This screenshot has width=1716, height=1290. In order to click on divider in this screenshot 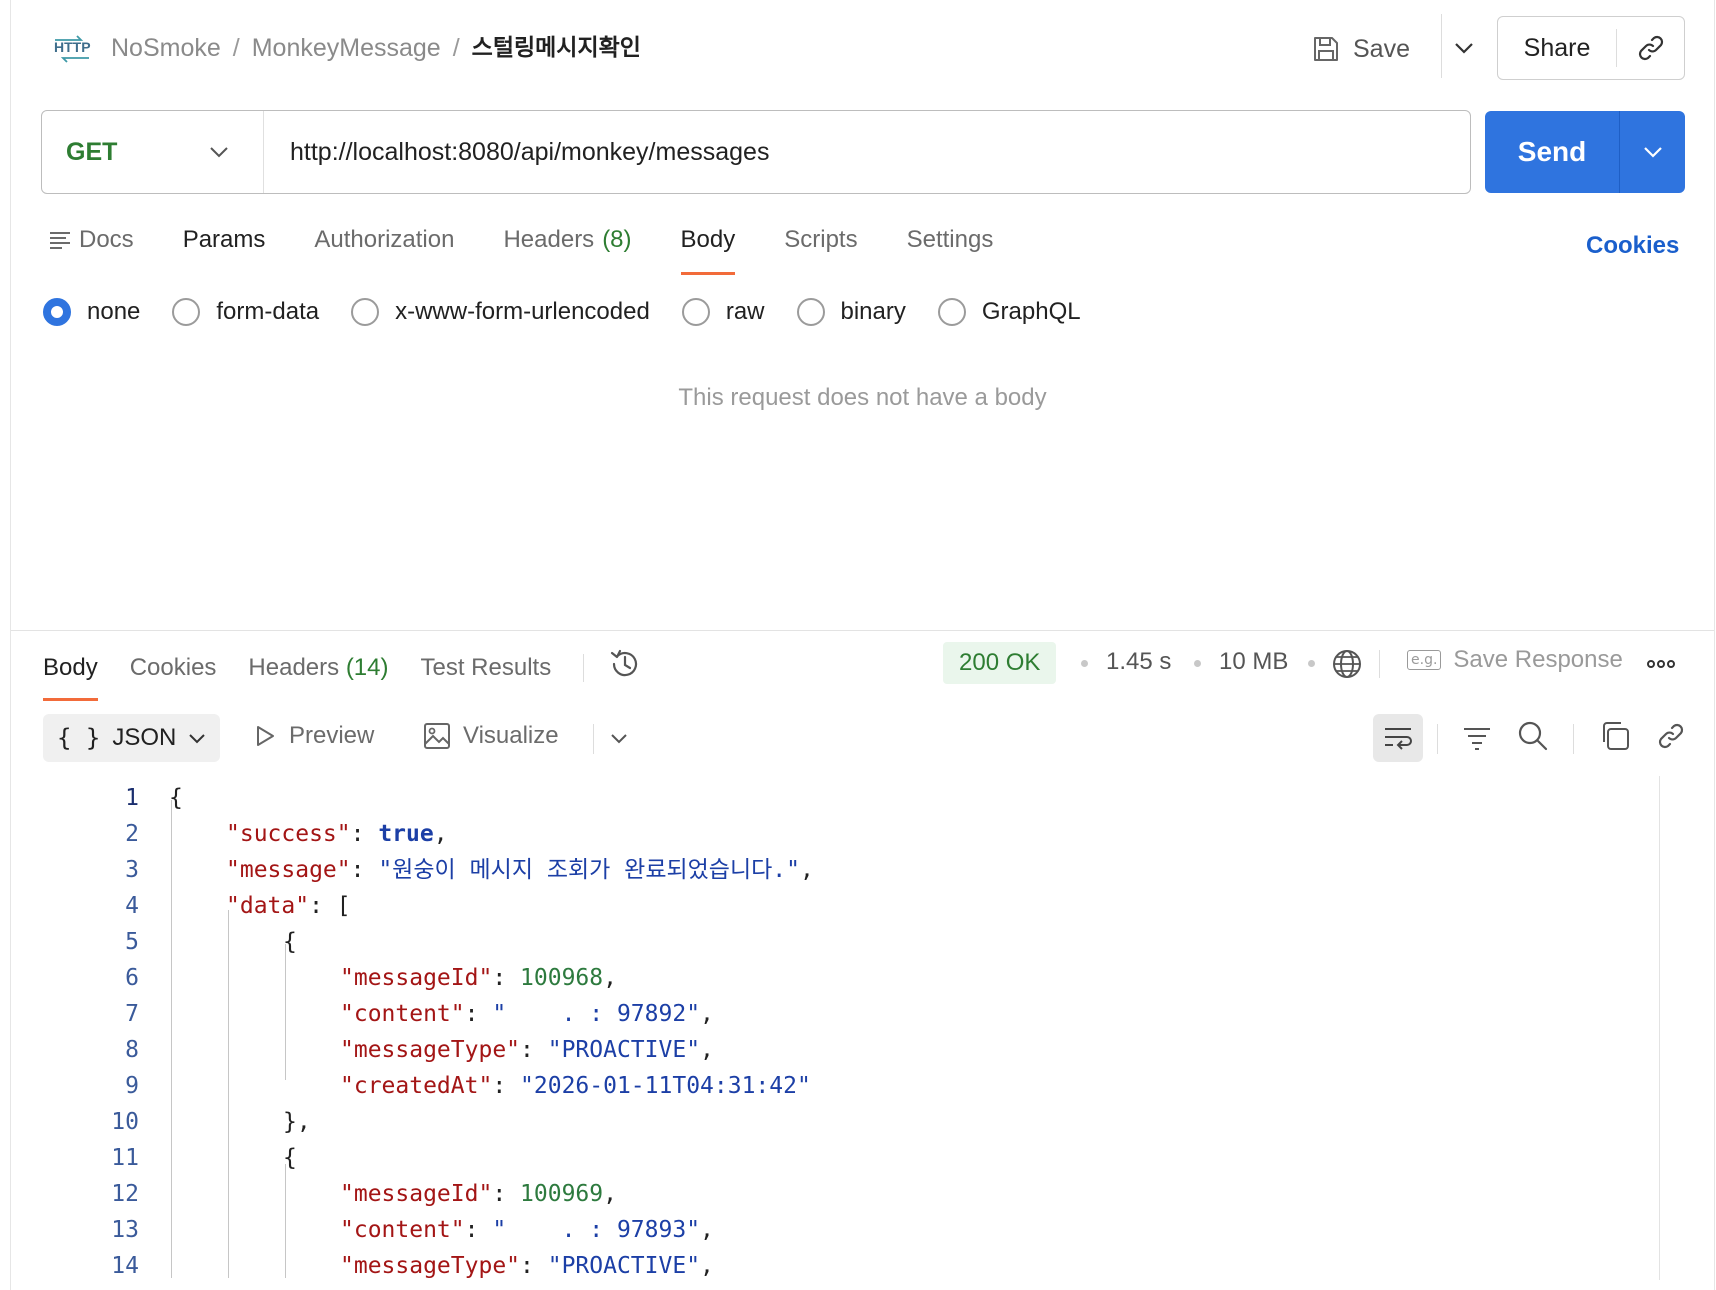, I will do `click(1441, 46)`.